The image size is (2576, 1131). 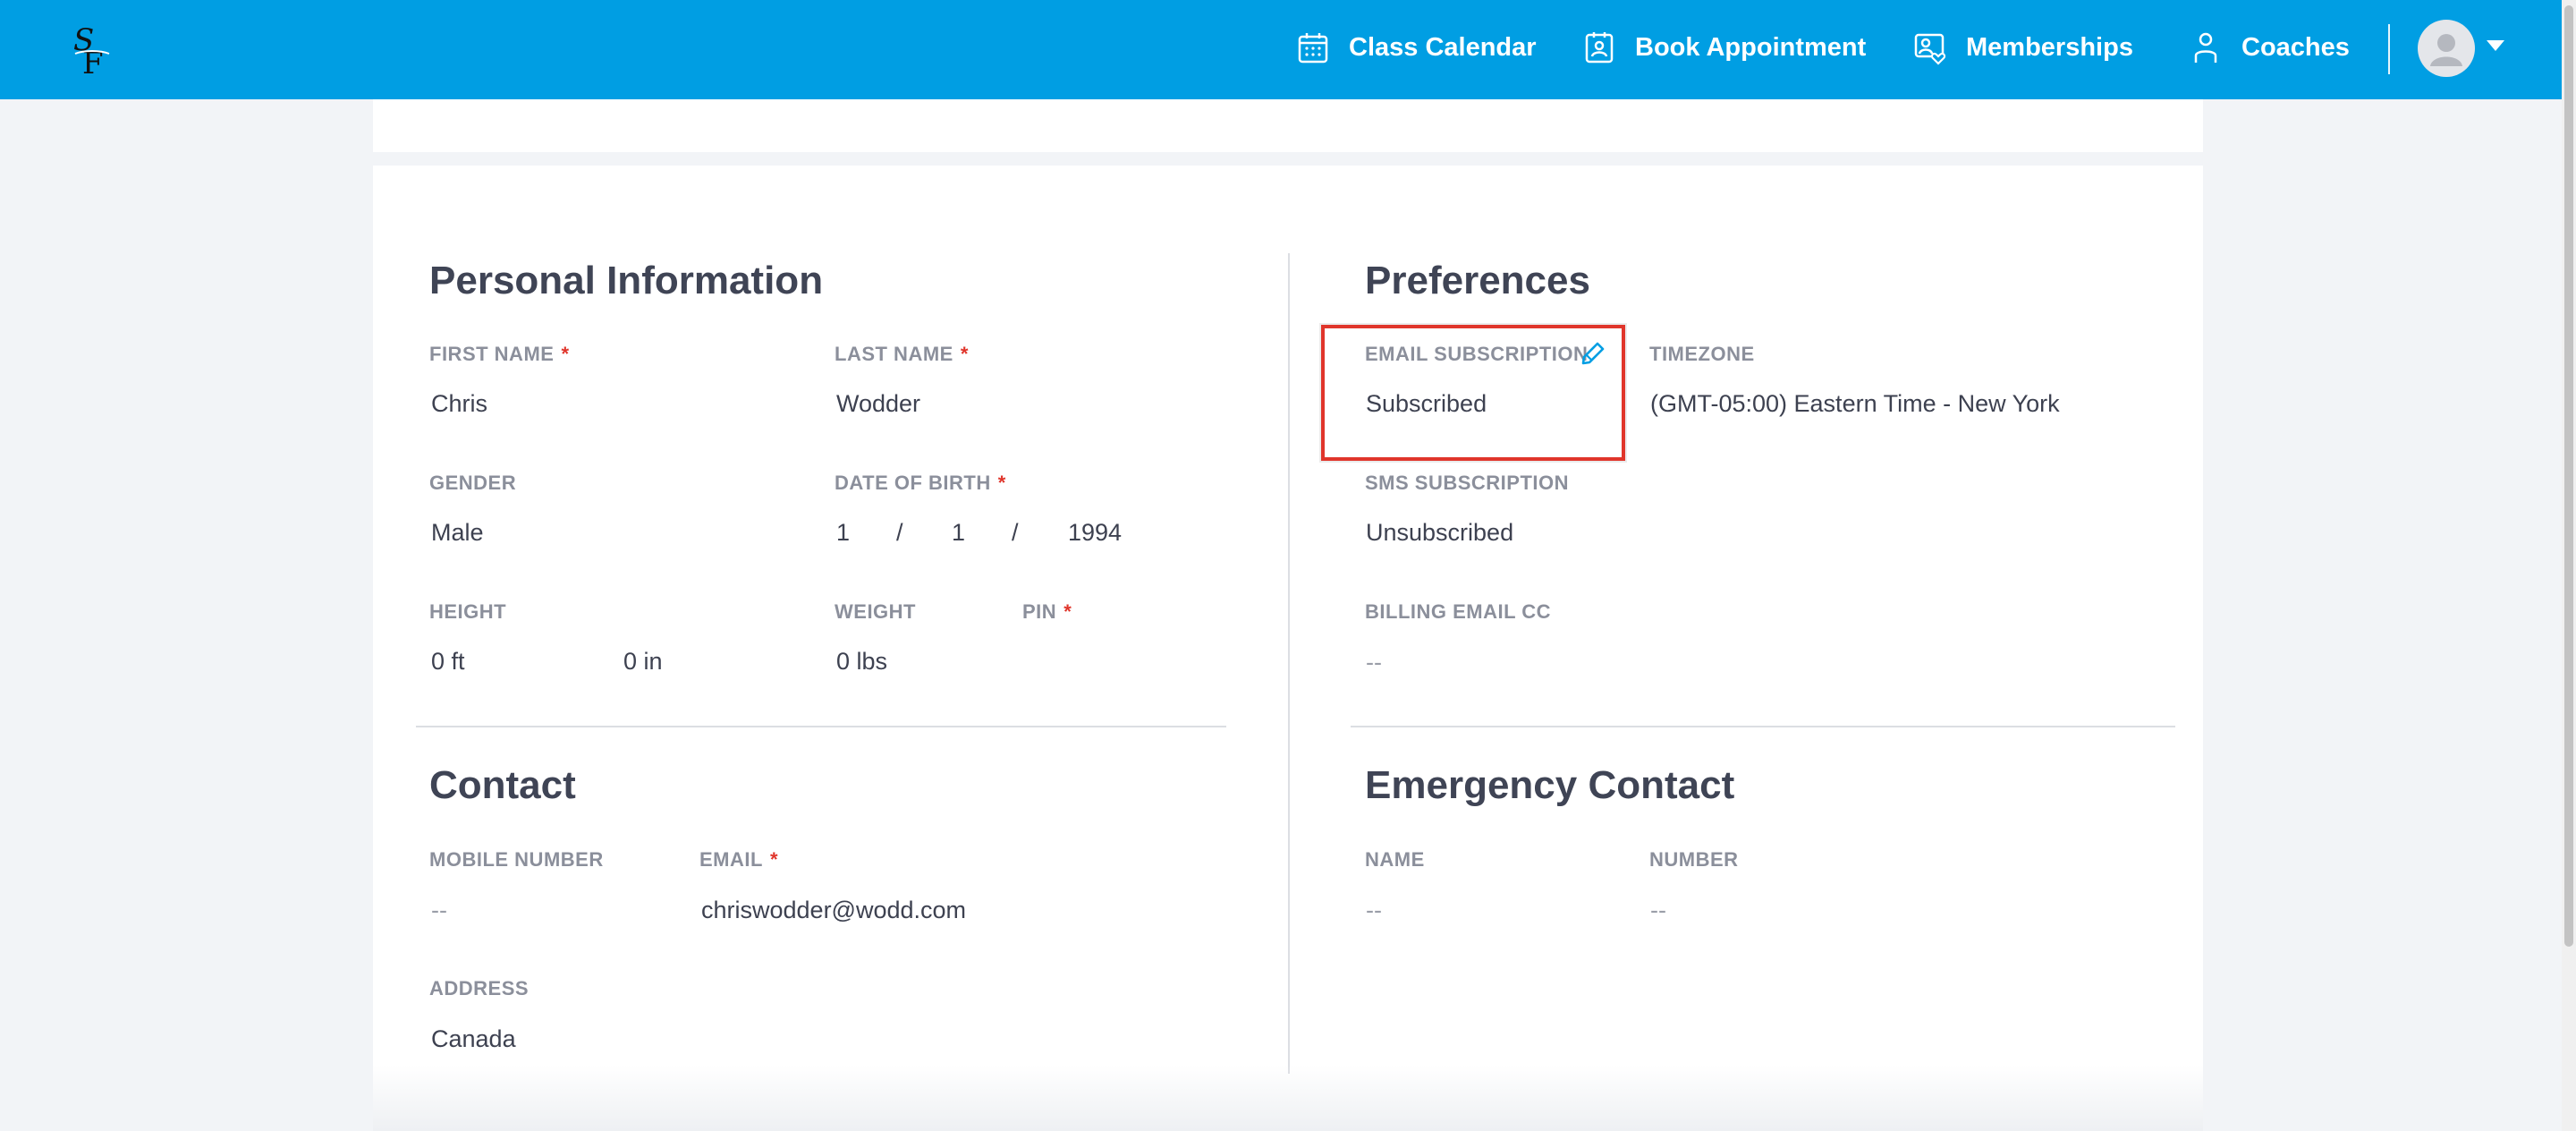 What do you see at coordinates (1288, 1098) in the screenshot?
I see `bottom-fade-overlay` at bounding box center [1288, 1098].